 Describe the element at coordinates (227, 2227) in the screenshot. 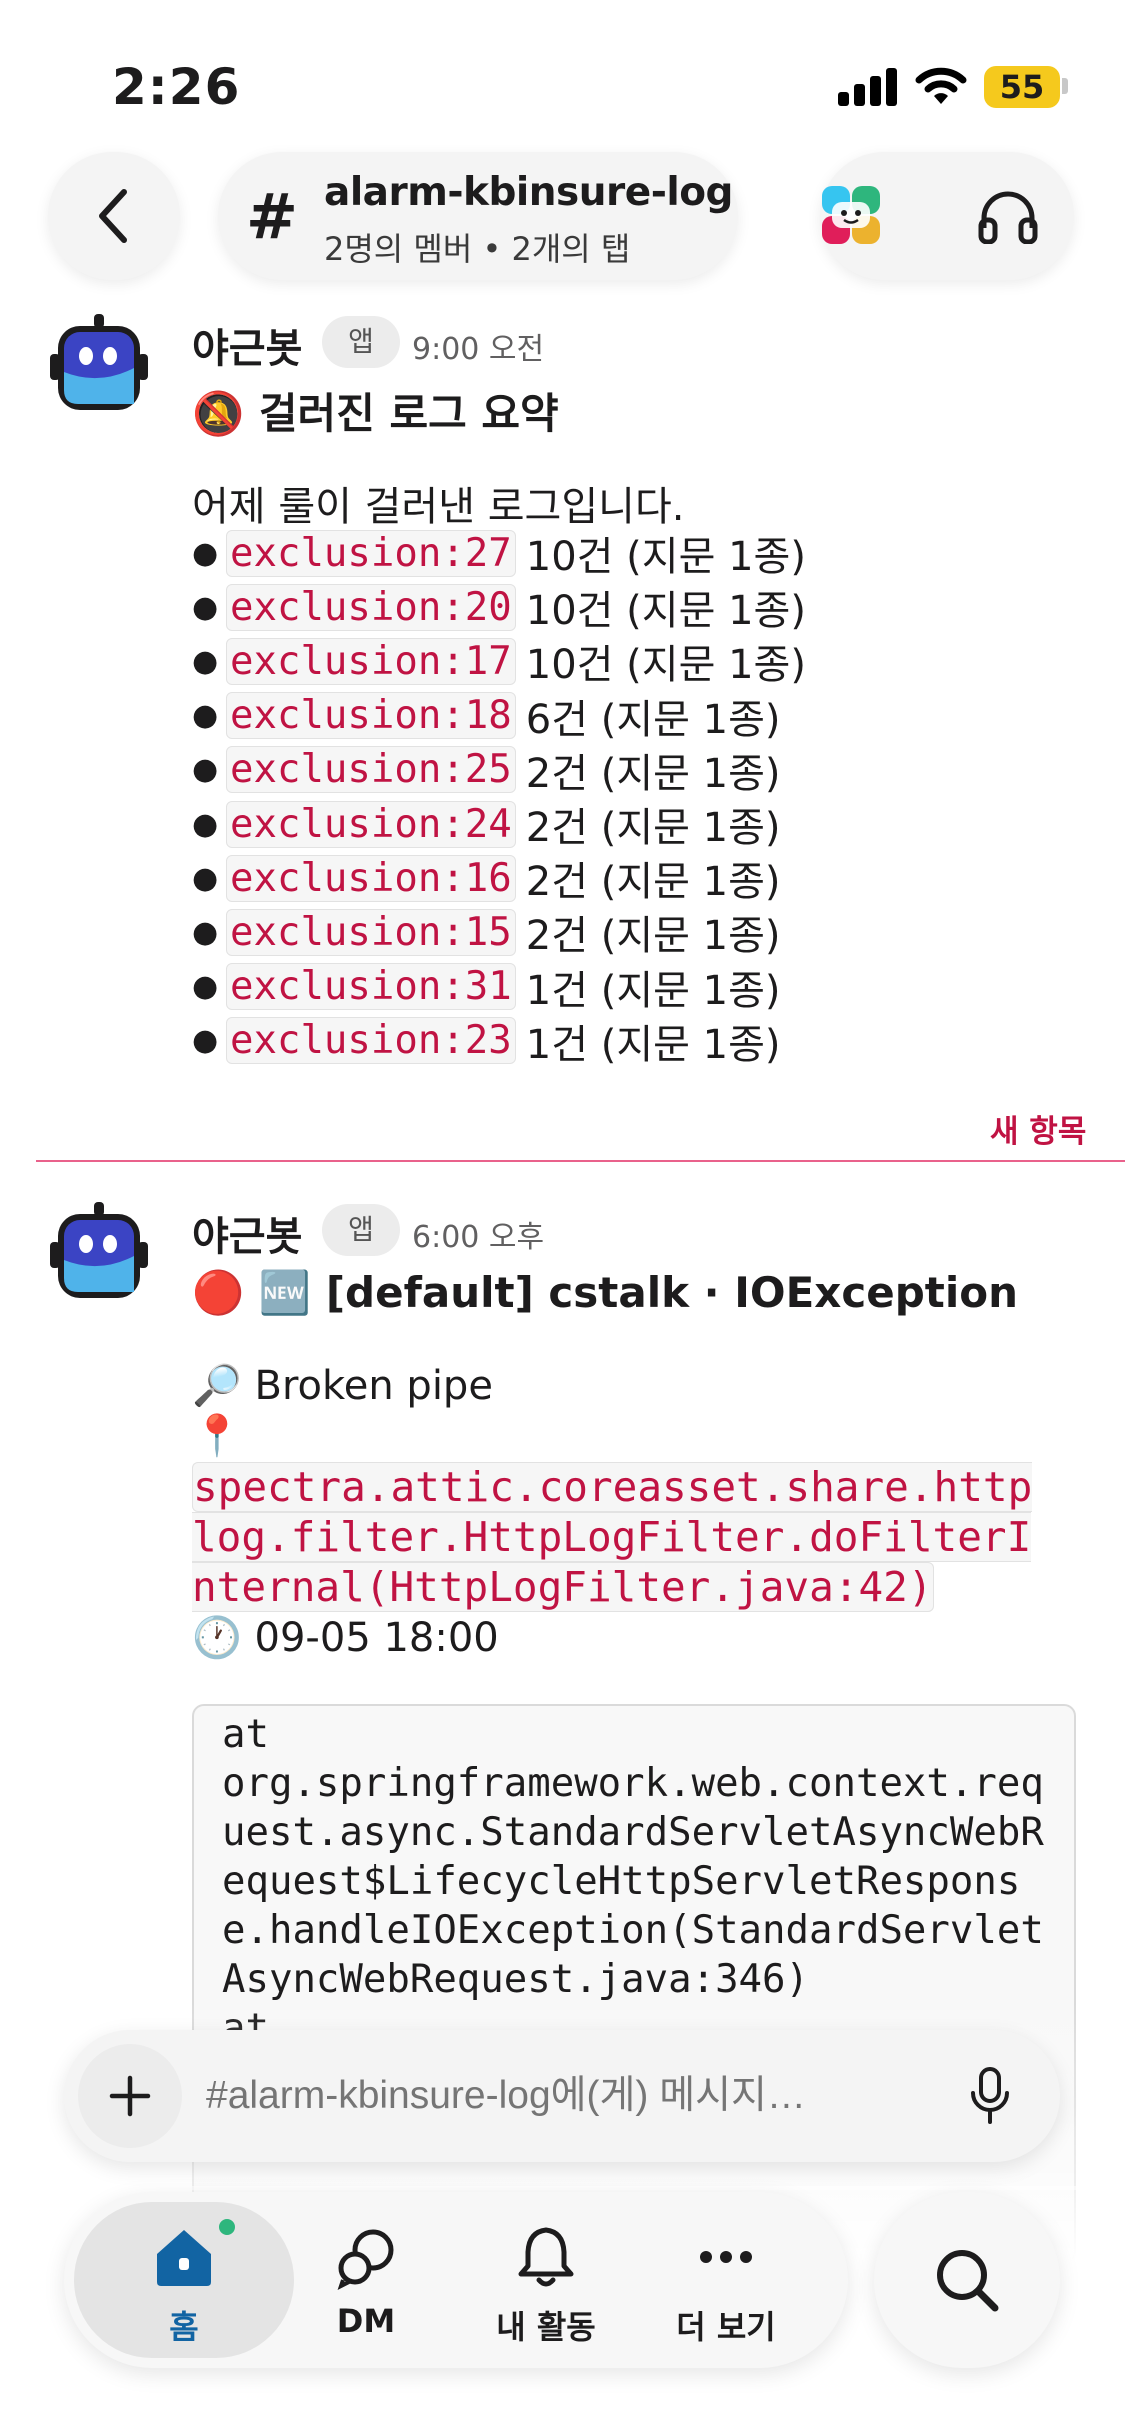

I see `home-unread-dot` at that location.